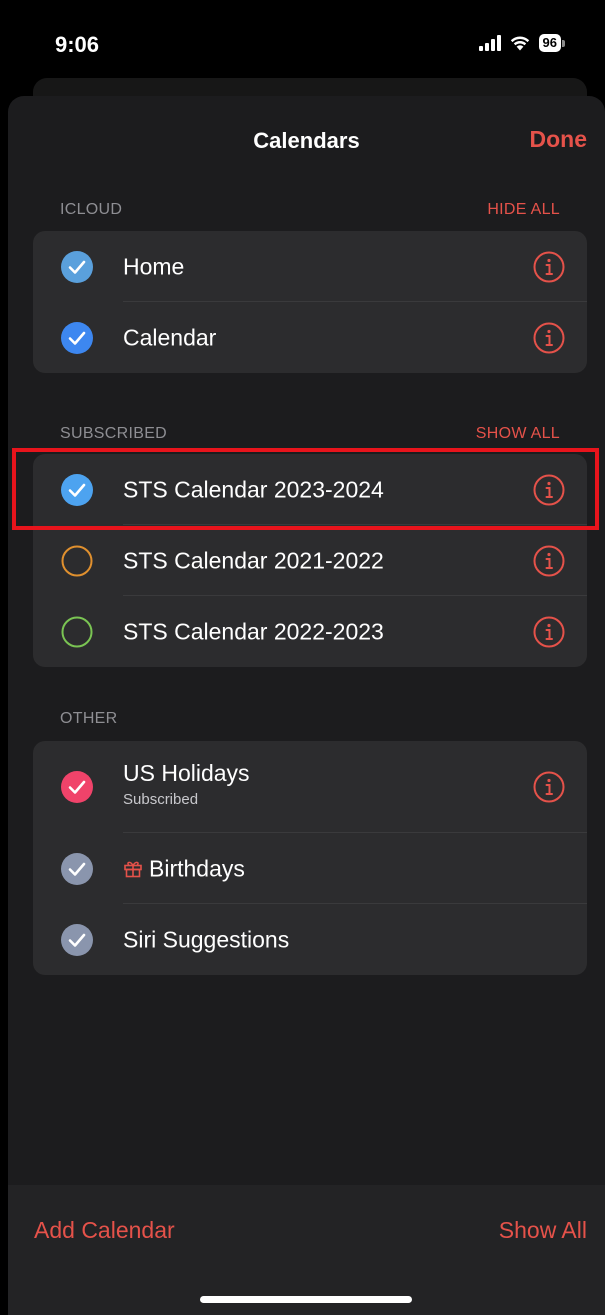 The image size is (605, 1315). Describe the element at coordinates (253, 631) in the screenshot. I see `calendar-label: STS Calendar 2022-2023` at that location.